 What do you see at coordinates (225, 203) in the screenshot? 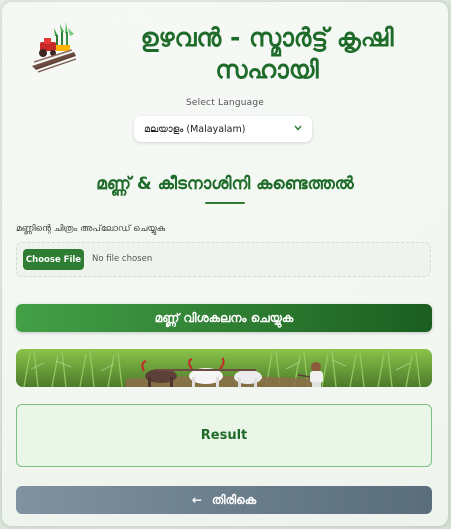
I see `title-underline` at bounding box center [225, 203].